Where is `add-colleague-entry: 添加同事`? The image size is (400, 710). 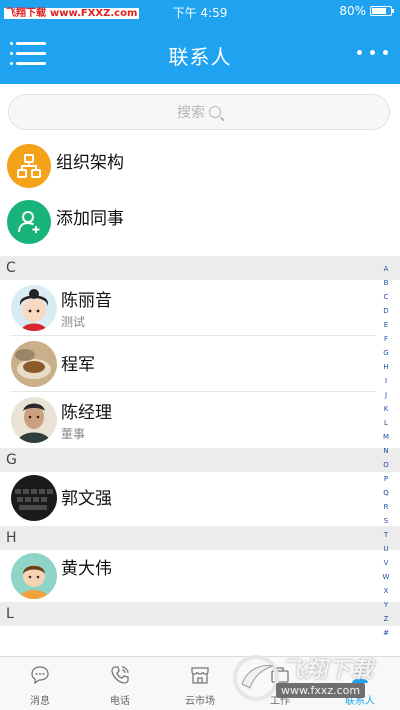 add-colleague-entry: 添加同事 is located at coordinates (200, 222).